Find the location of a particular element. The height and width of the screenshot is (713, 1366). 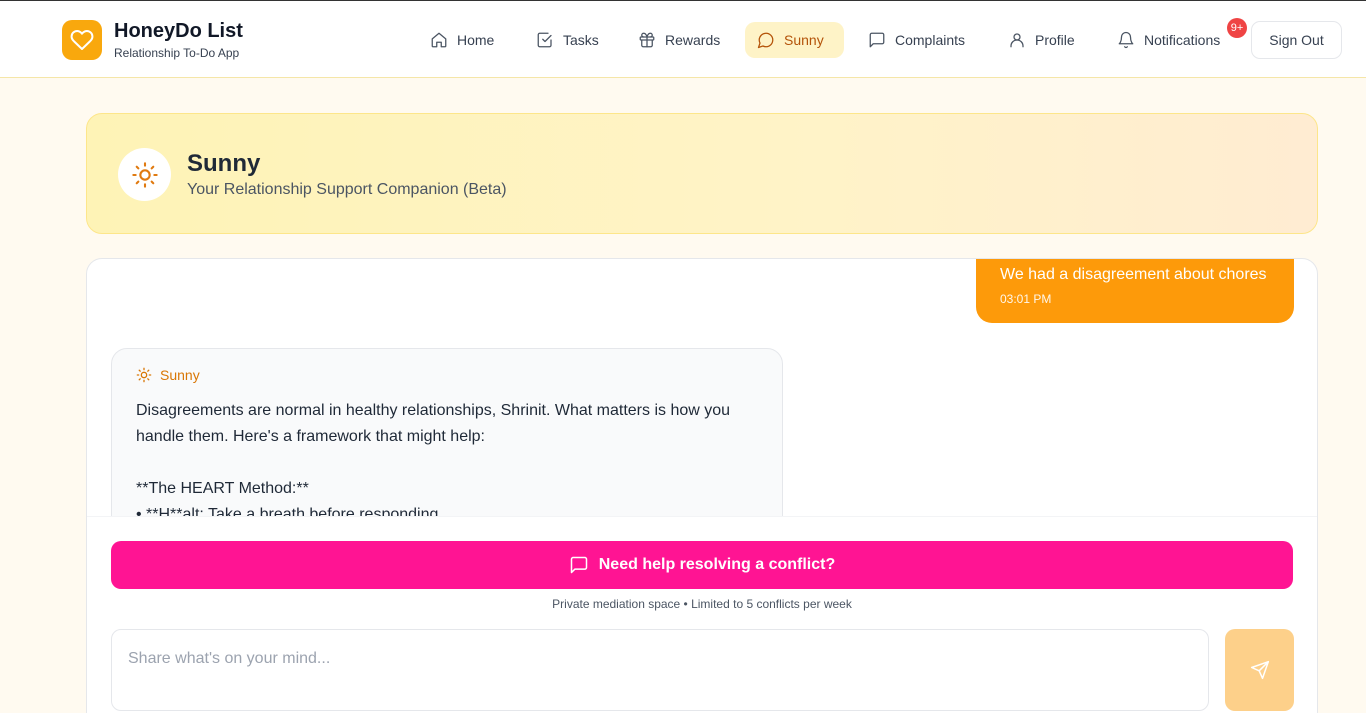

bell-icon is located at coordinates (1126, 40).